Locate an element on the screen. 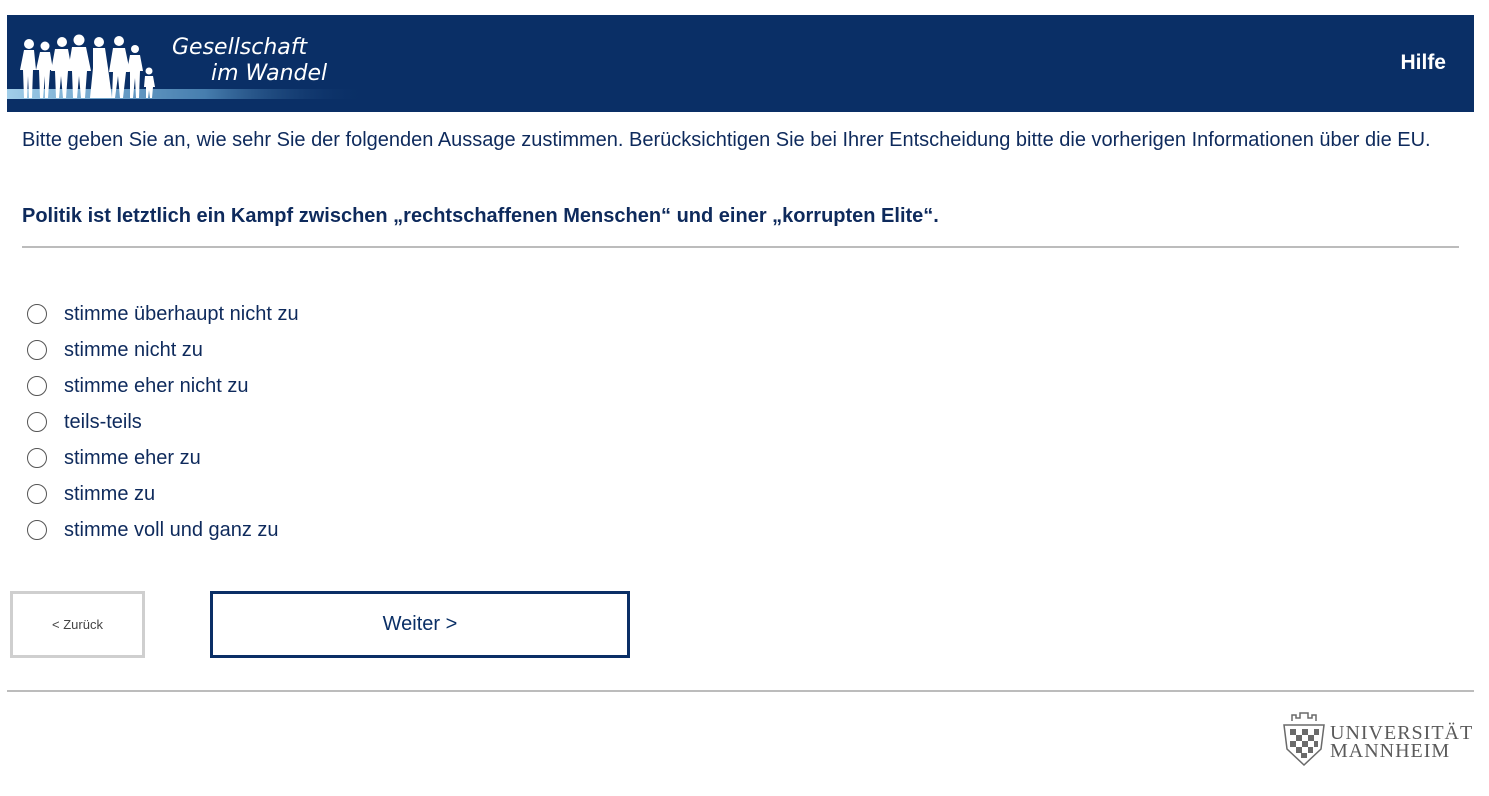 This screenshot has width=1489, height=796. logo-wordmark: Gesellschaft im Wandel is located at coordinates (249, 61).